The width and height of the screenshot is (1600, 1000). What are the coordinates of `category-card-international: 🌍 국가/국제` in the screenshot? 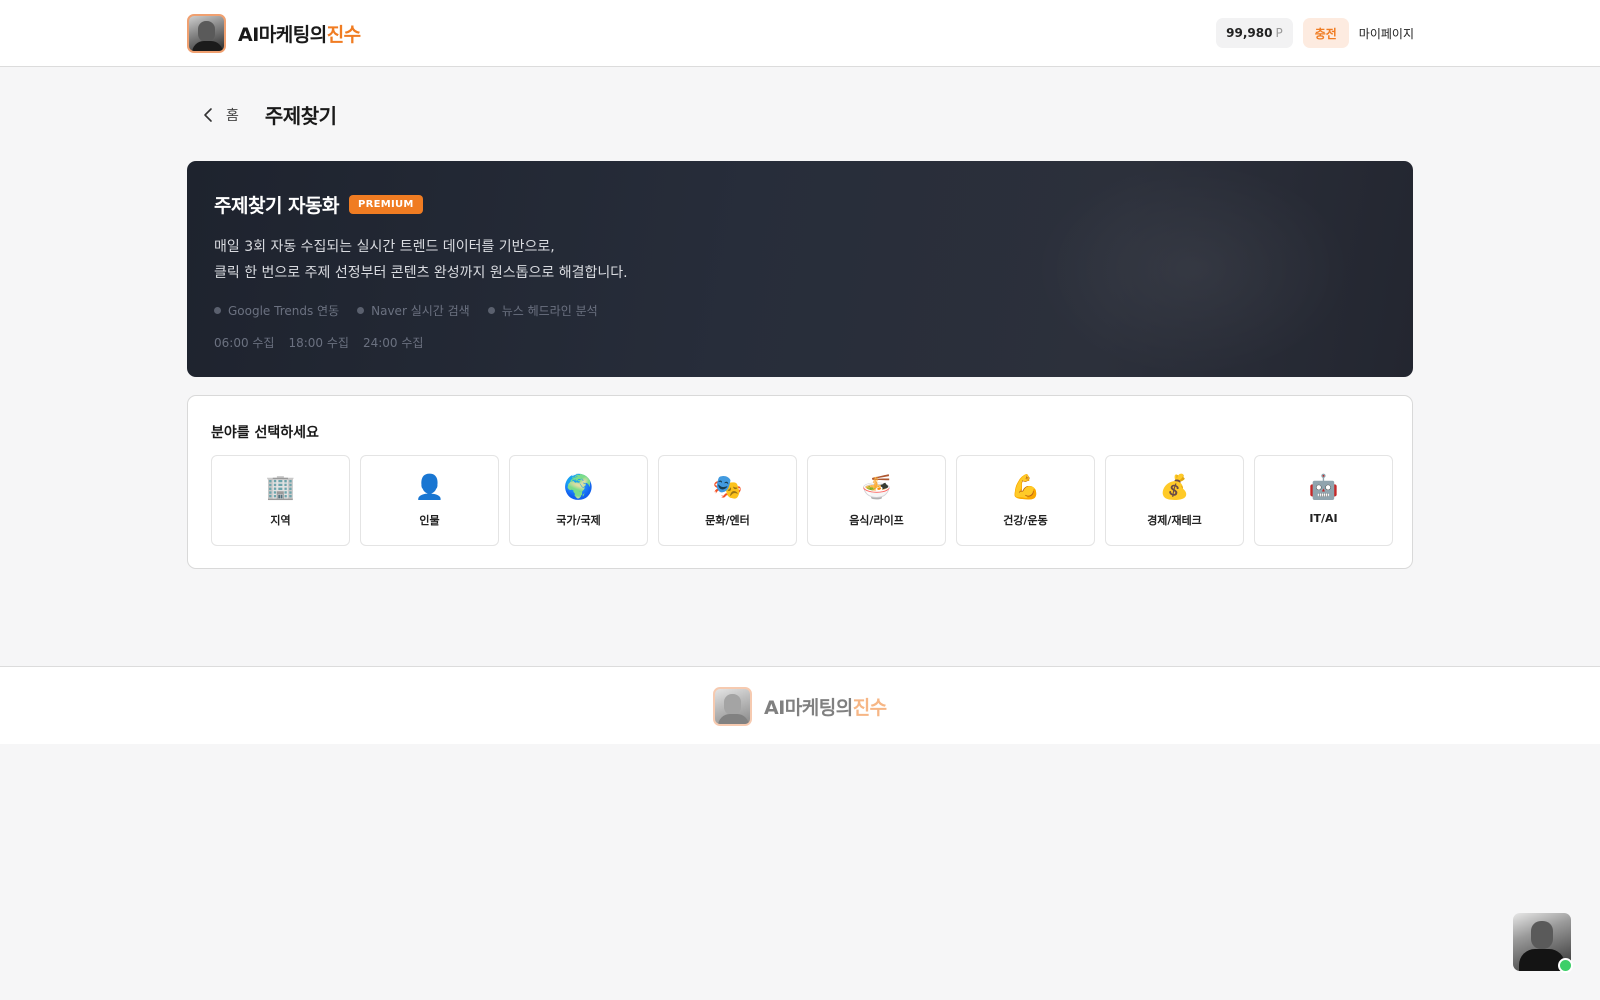 It's located at (578, 500).